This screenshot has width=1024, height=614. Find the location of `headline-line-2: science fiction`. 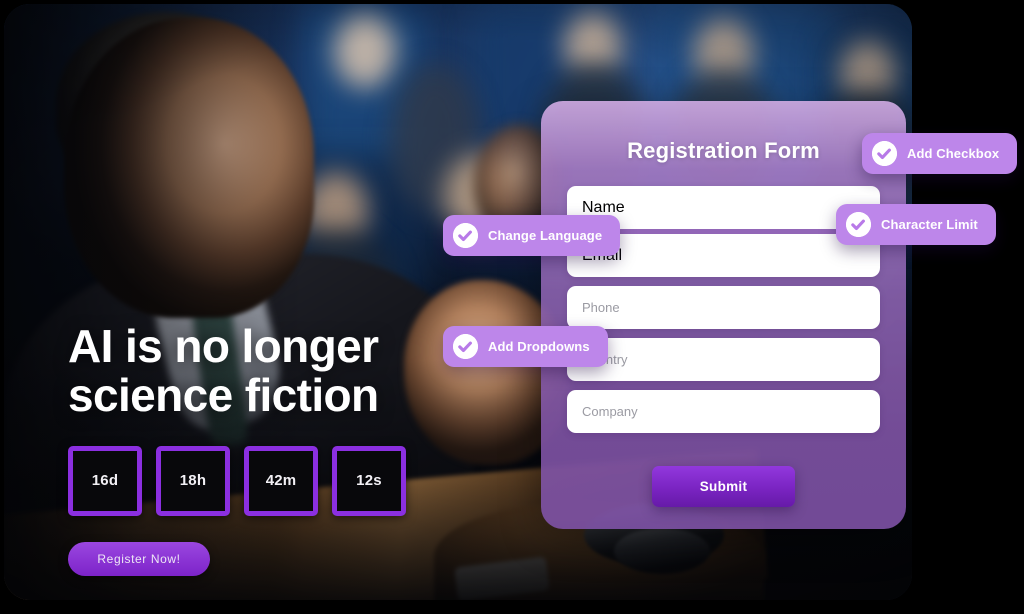

headline-line-2: science fiction is located at coordinates (223, 394).